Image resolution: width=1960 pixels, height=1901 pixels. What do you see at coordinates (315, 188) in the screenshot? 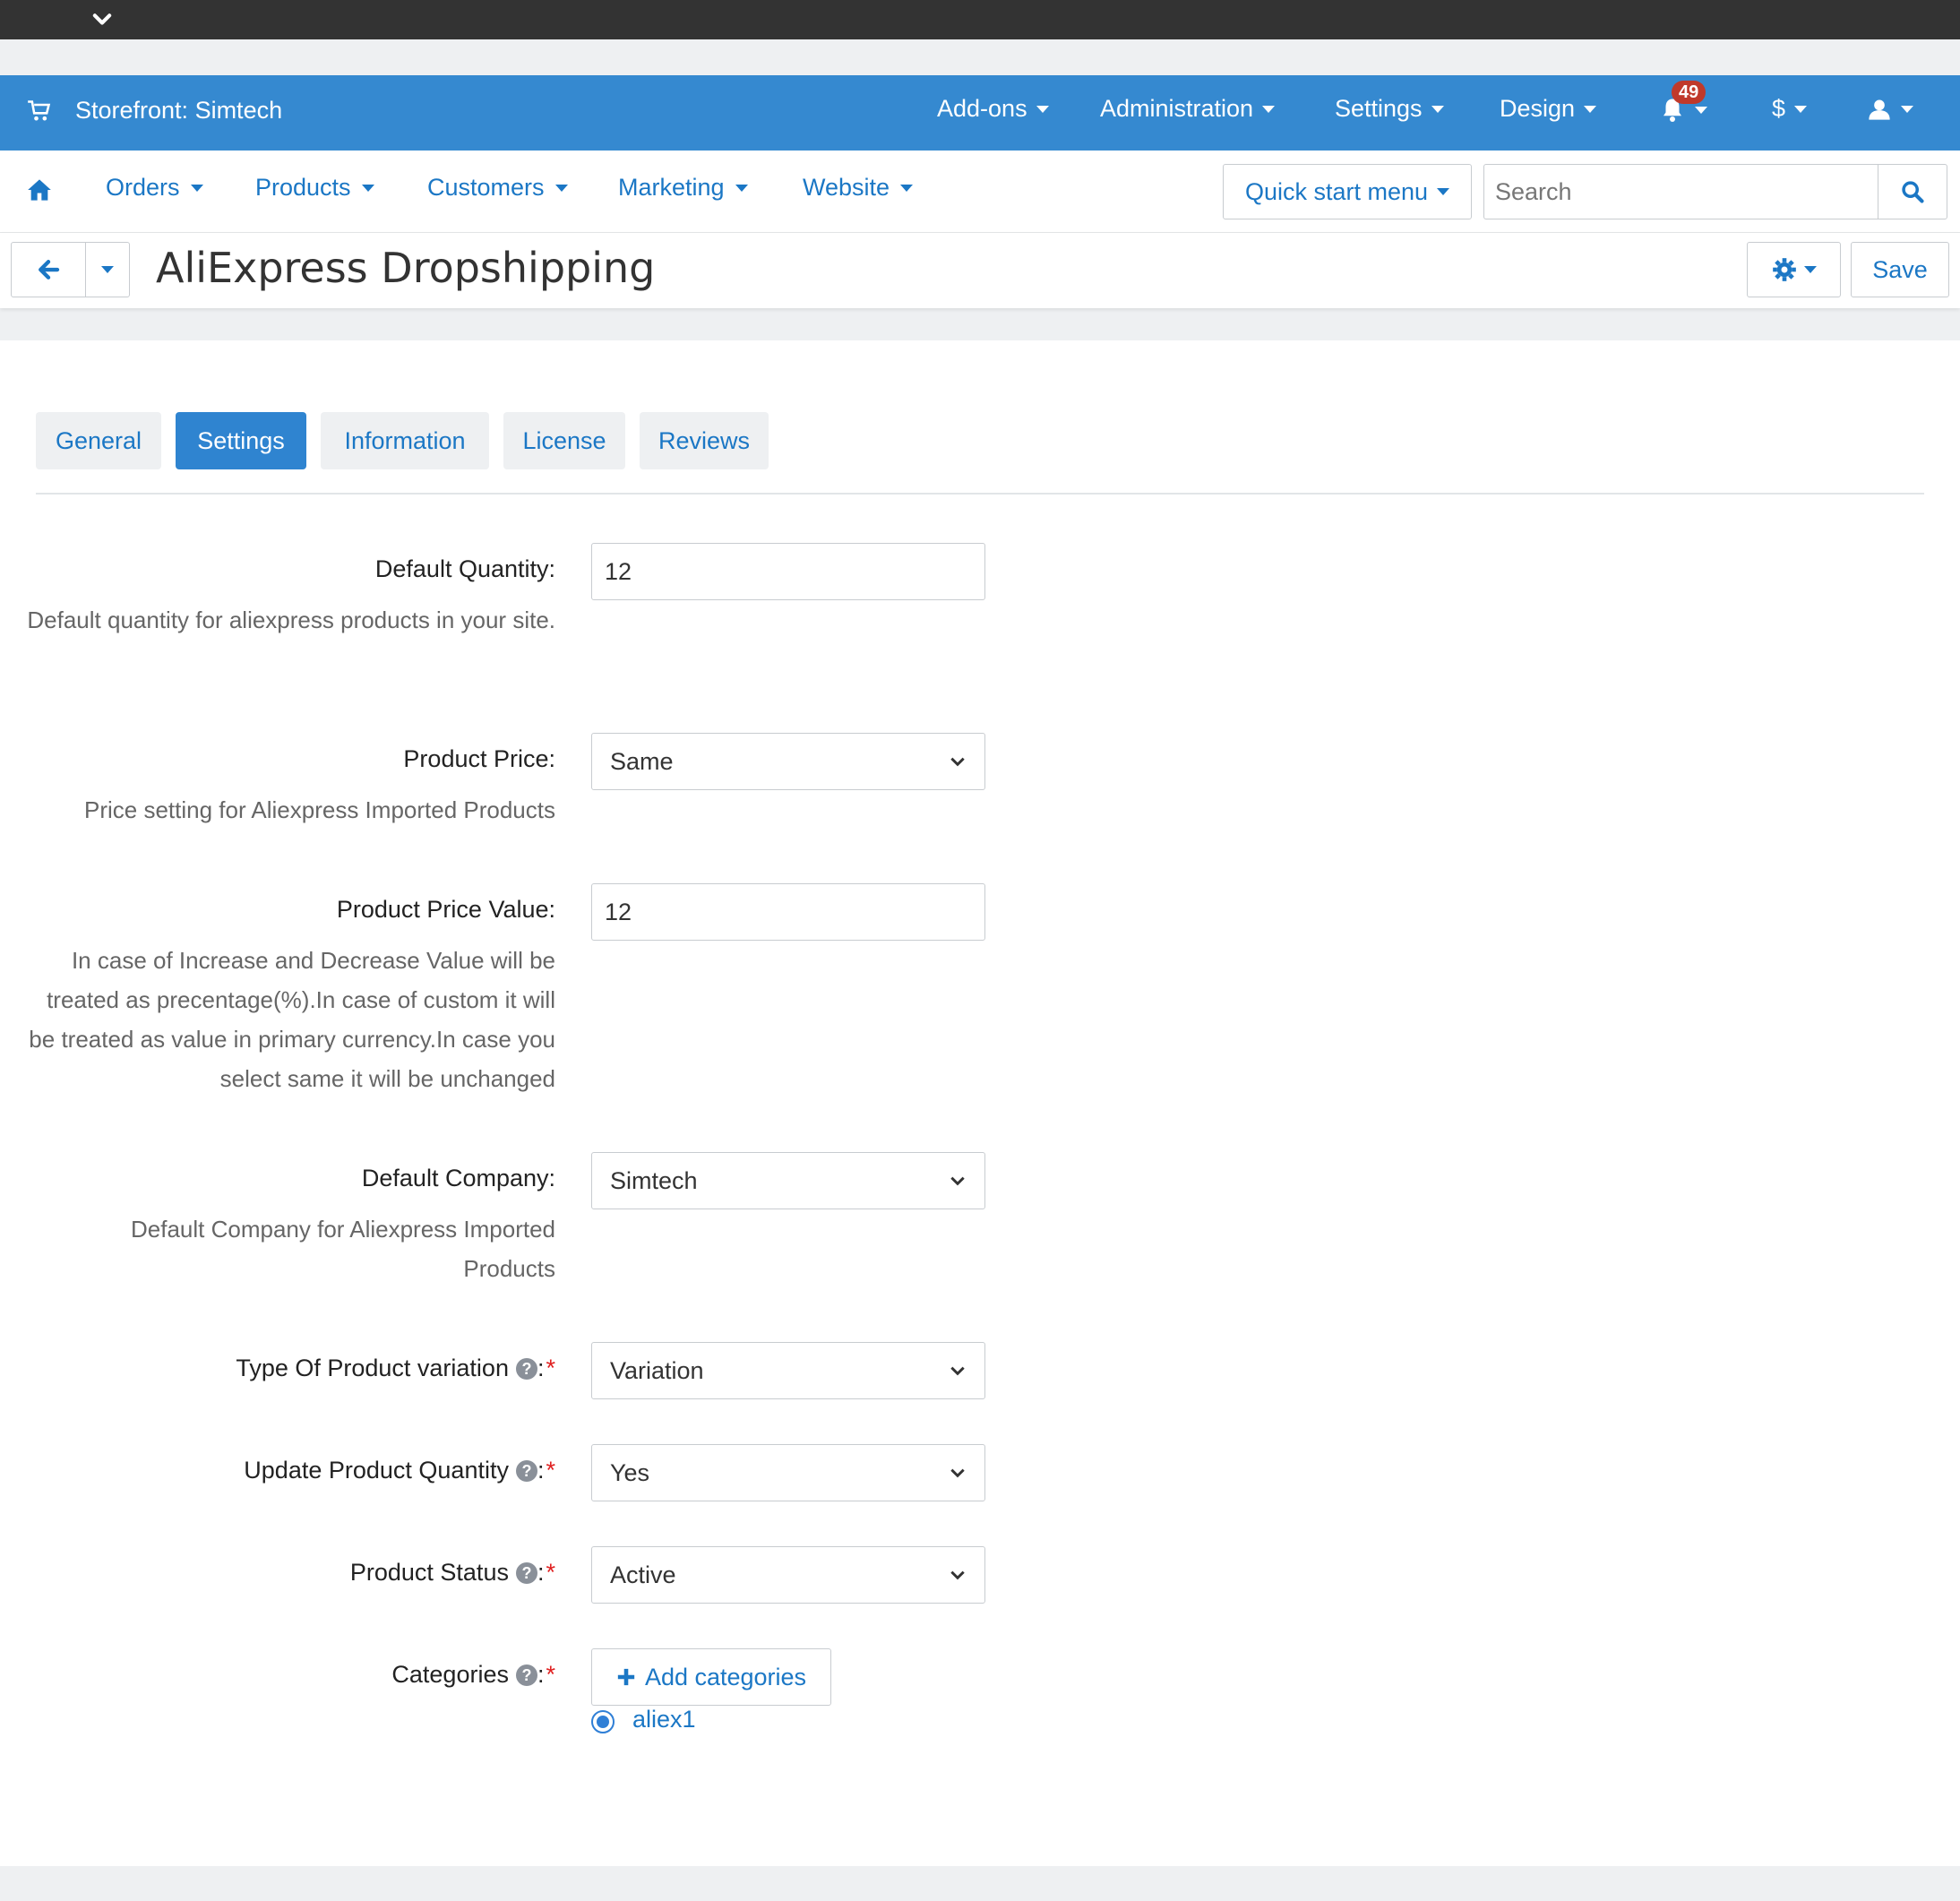
I see `nav-products: Products` at bounding box center [315, 188].